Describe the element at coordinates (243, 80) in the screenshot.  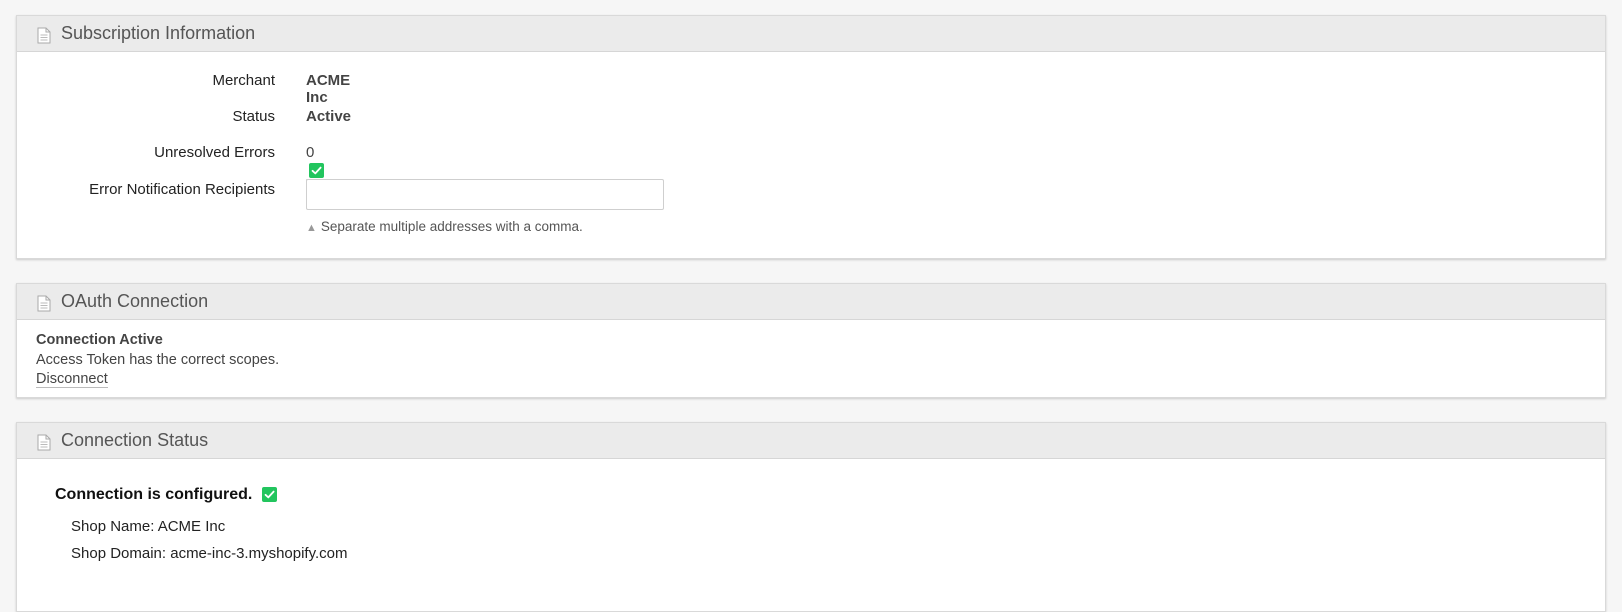
I see `merchant-label: Merchant` at that location.